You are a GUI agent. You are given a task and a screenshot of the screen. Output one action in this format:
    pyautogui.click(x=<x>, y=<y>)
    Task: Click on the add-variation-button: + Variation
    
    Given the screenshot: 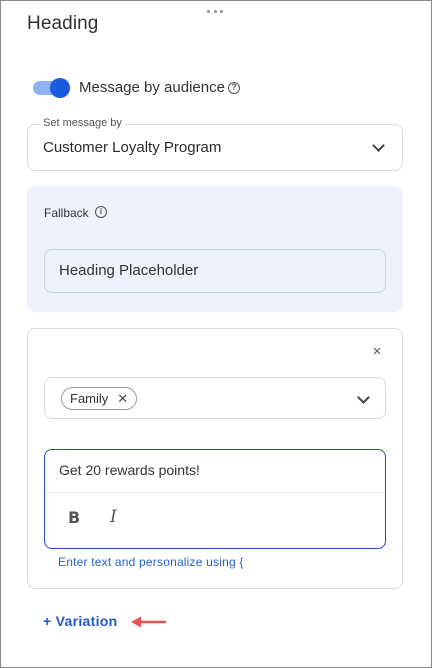 What is the action you would take?
    pyautogui.click(x=80, y=621)
    